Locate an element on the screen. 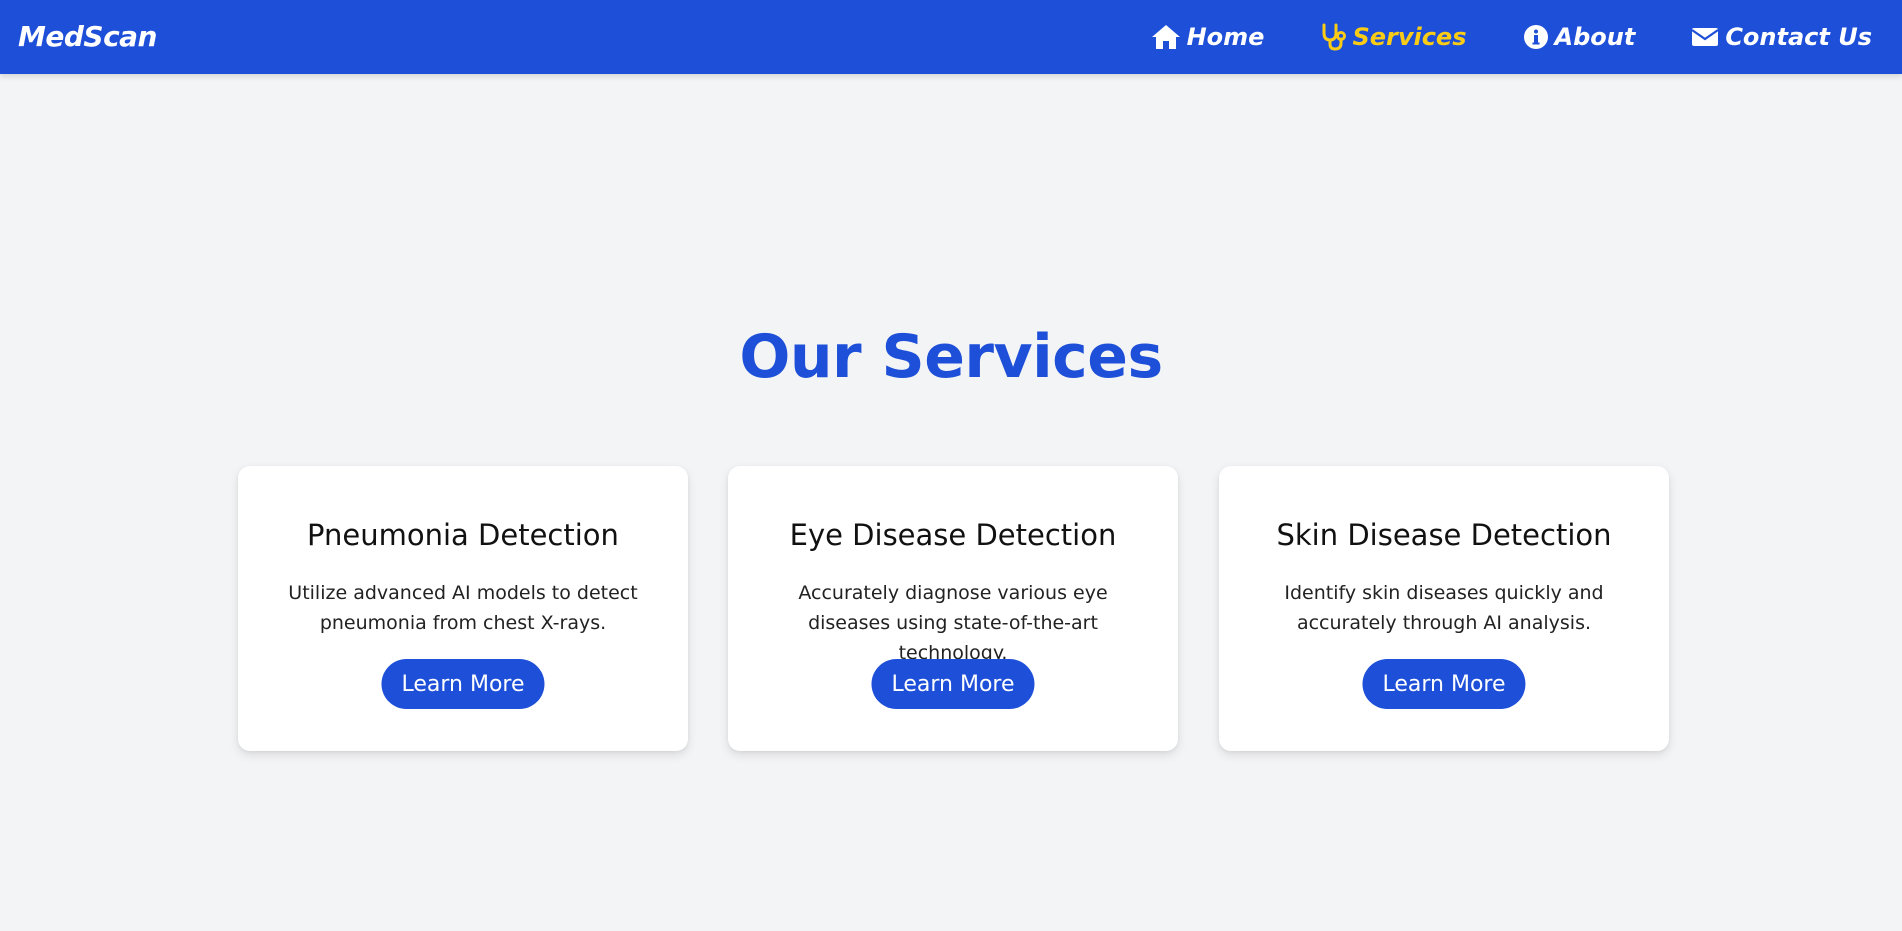 Image resolution: width=1902 pixels, height=931 pixels. info-icon is located at coordinates (1536, 37).